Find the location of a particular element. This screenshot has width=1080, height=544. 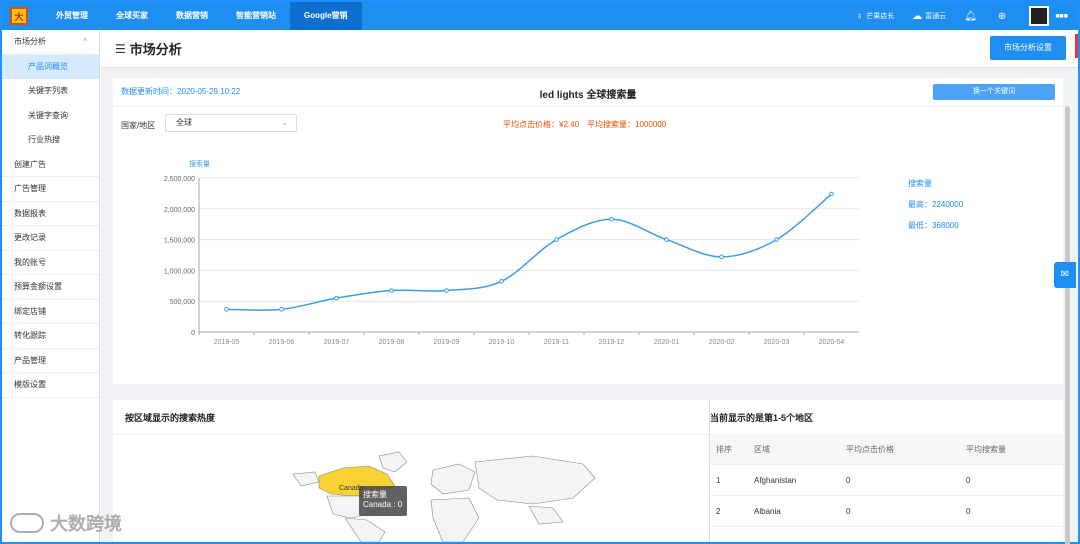

tooltip-title: 搜索量 is located at coordinates (375, 494).